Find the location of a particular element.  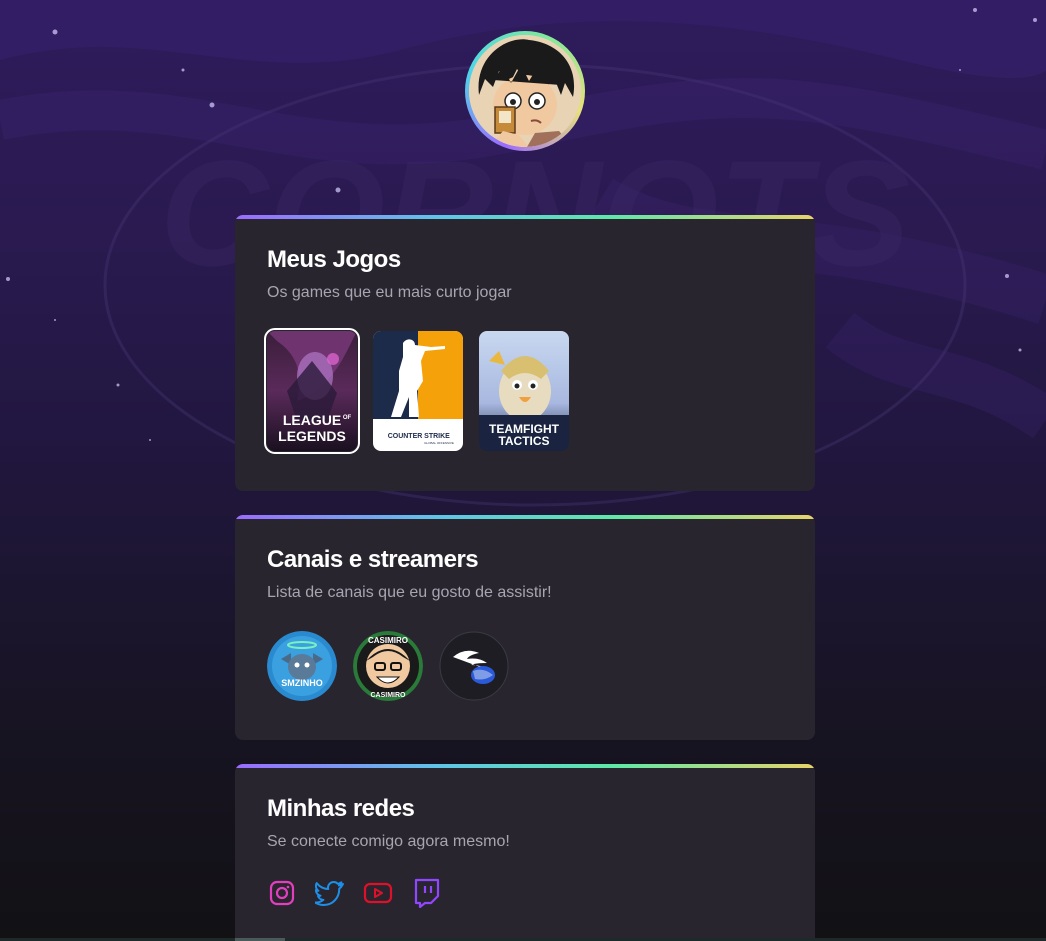

wing-logo-icon is located at coordinates (474, 666).